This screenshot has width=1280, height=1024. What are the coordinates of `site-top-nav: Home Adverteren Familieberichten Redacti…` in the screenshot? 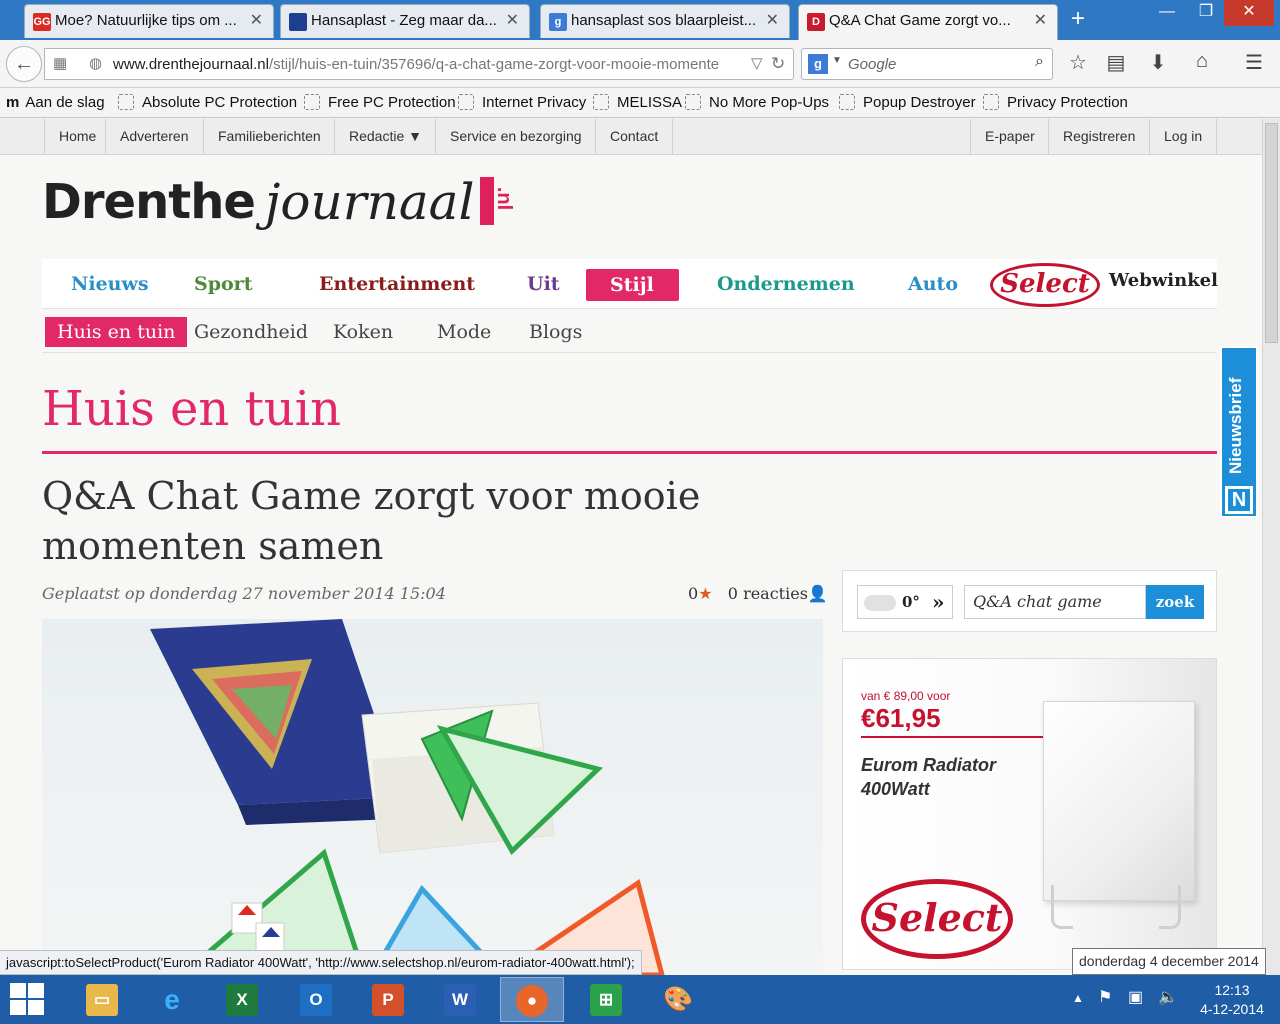 It's located at (631, 137).